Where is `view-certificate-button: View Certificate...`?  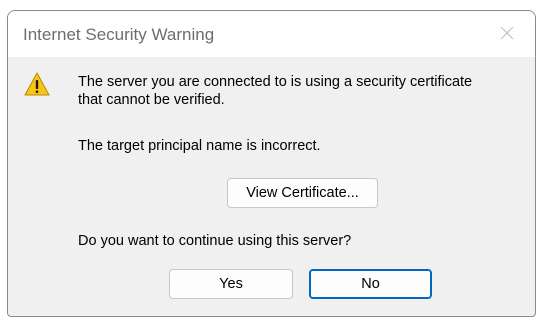 view-certificate-button: View Certificate... is located at coordinates (302, 193).